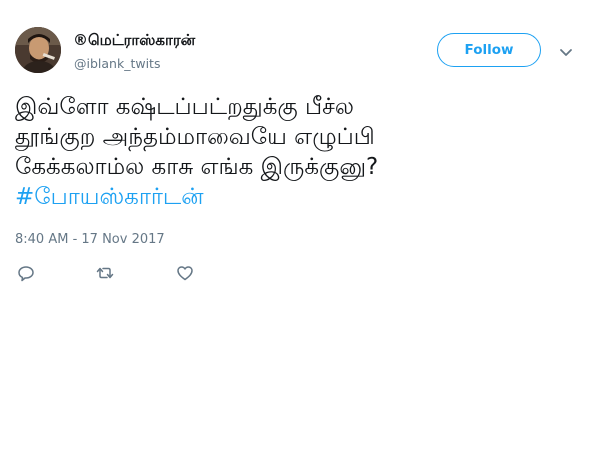 The height and width of the screenshot is (450, 600). Describe the element at coordinates (185, 273) in the screenshot. I see `like-icon` at that location.